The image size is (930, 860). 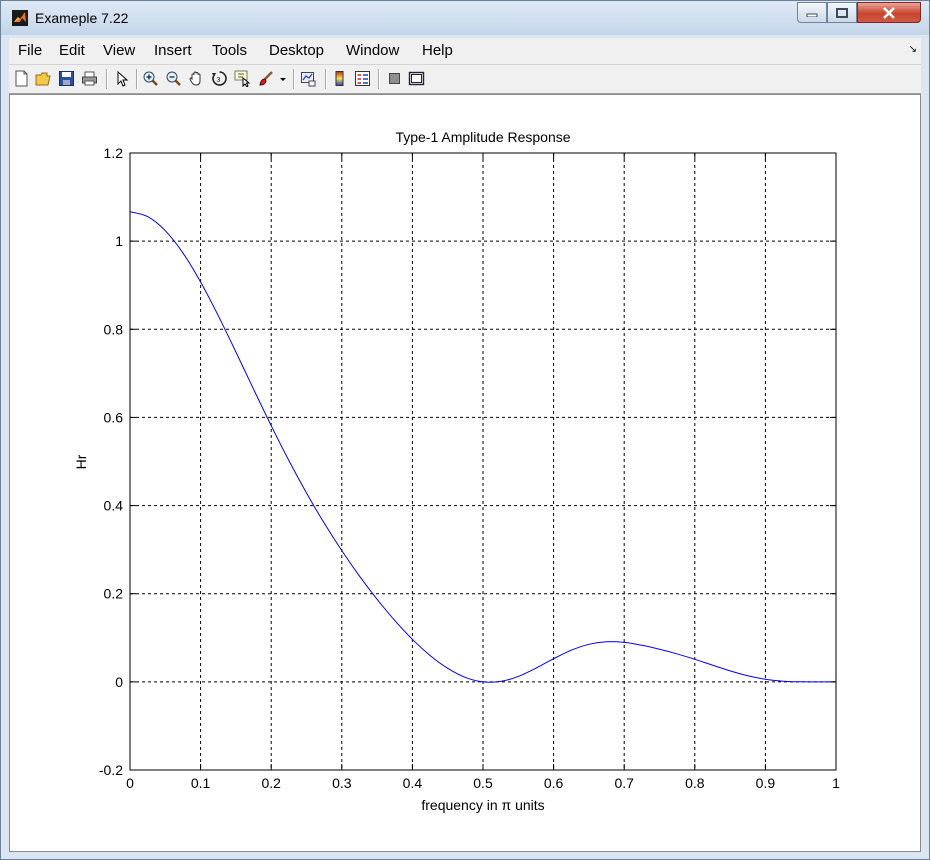 What do you see at coordinates (482, 137) in the screenshot?
I see `chart-title: Type-1 Amplitude Response` at bounding box center [482, 137].